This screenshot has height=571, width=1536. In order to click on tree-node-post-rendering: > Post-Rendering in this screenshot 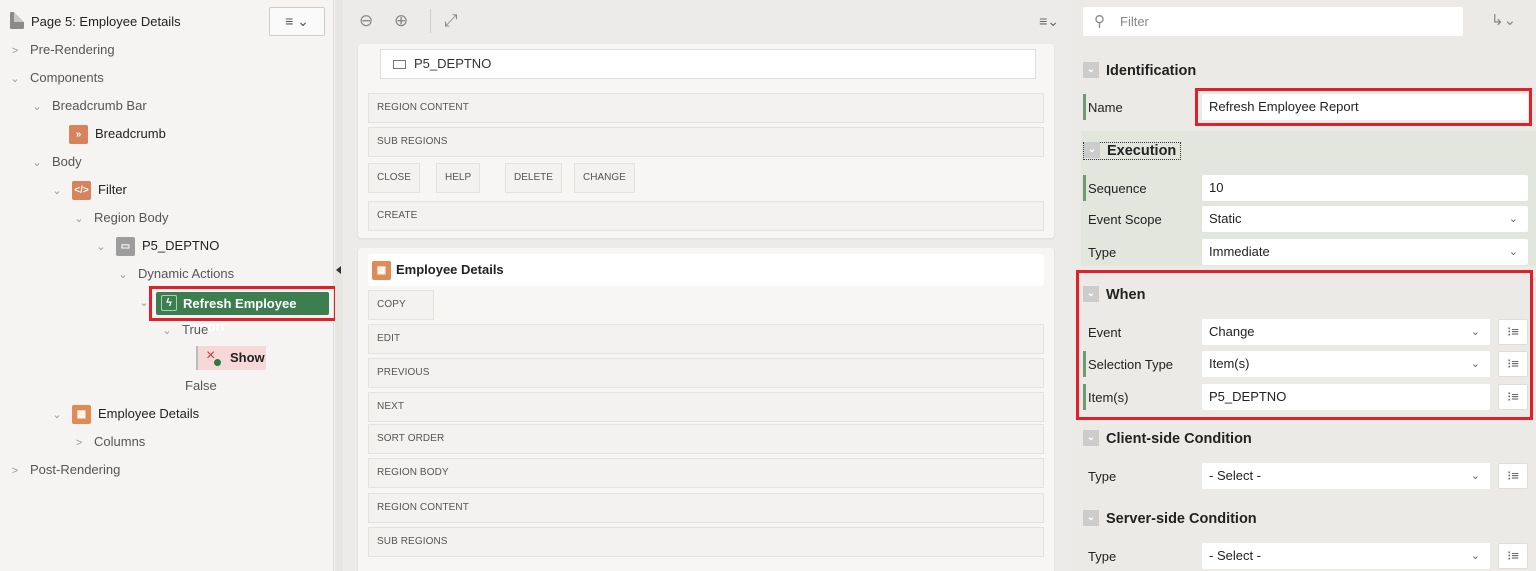, I will do `click(64, 470)`.